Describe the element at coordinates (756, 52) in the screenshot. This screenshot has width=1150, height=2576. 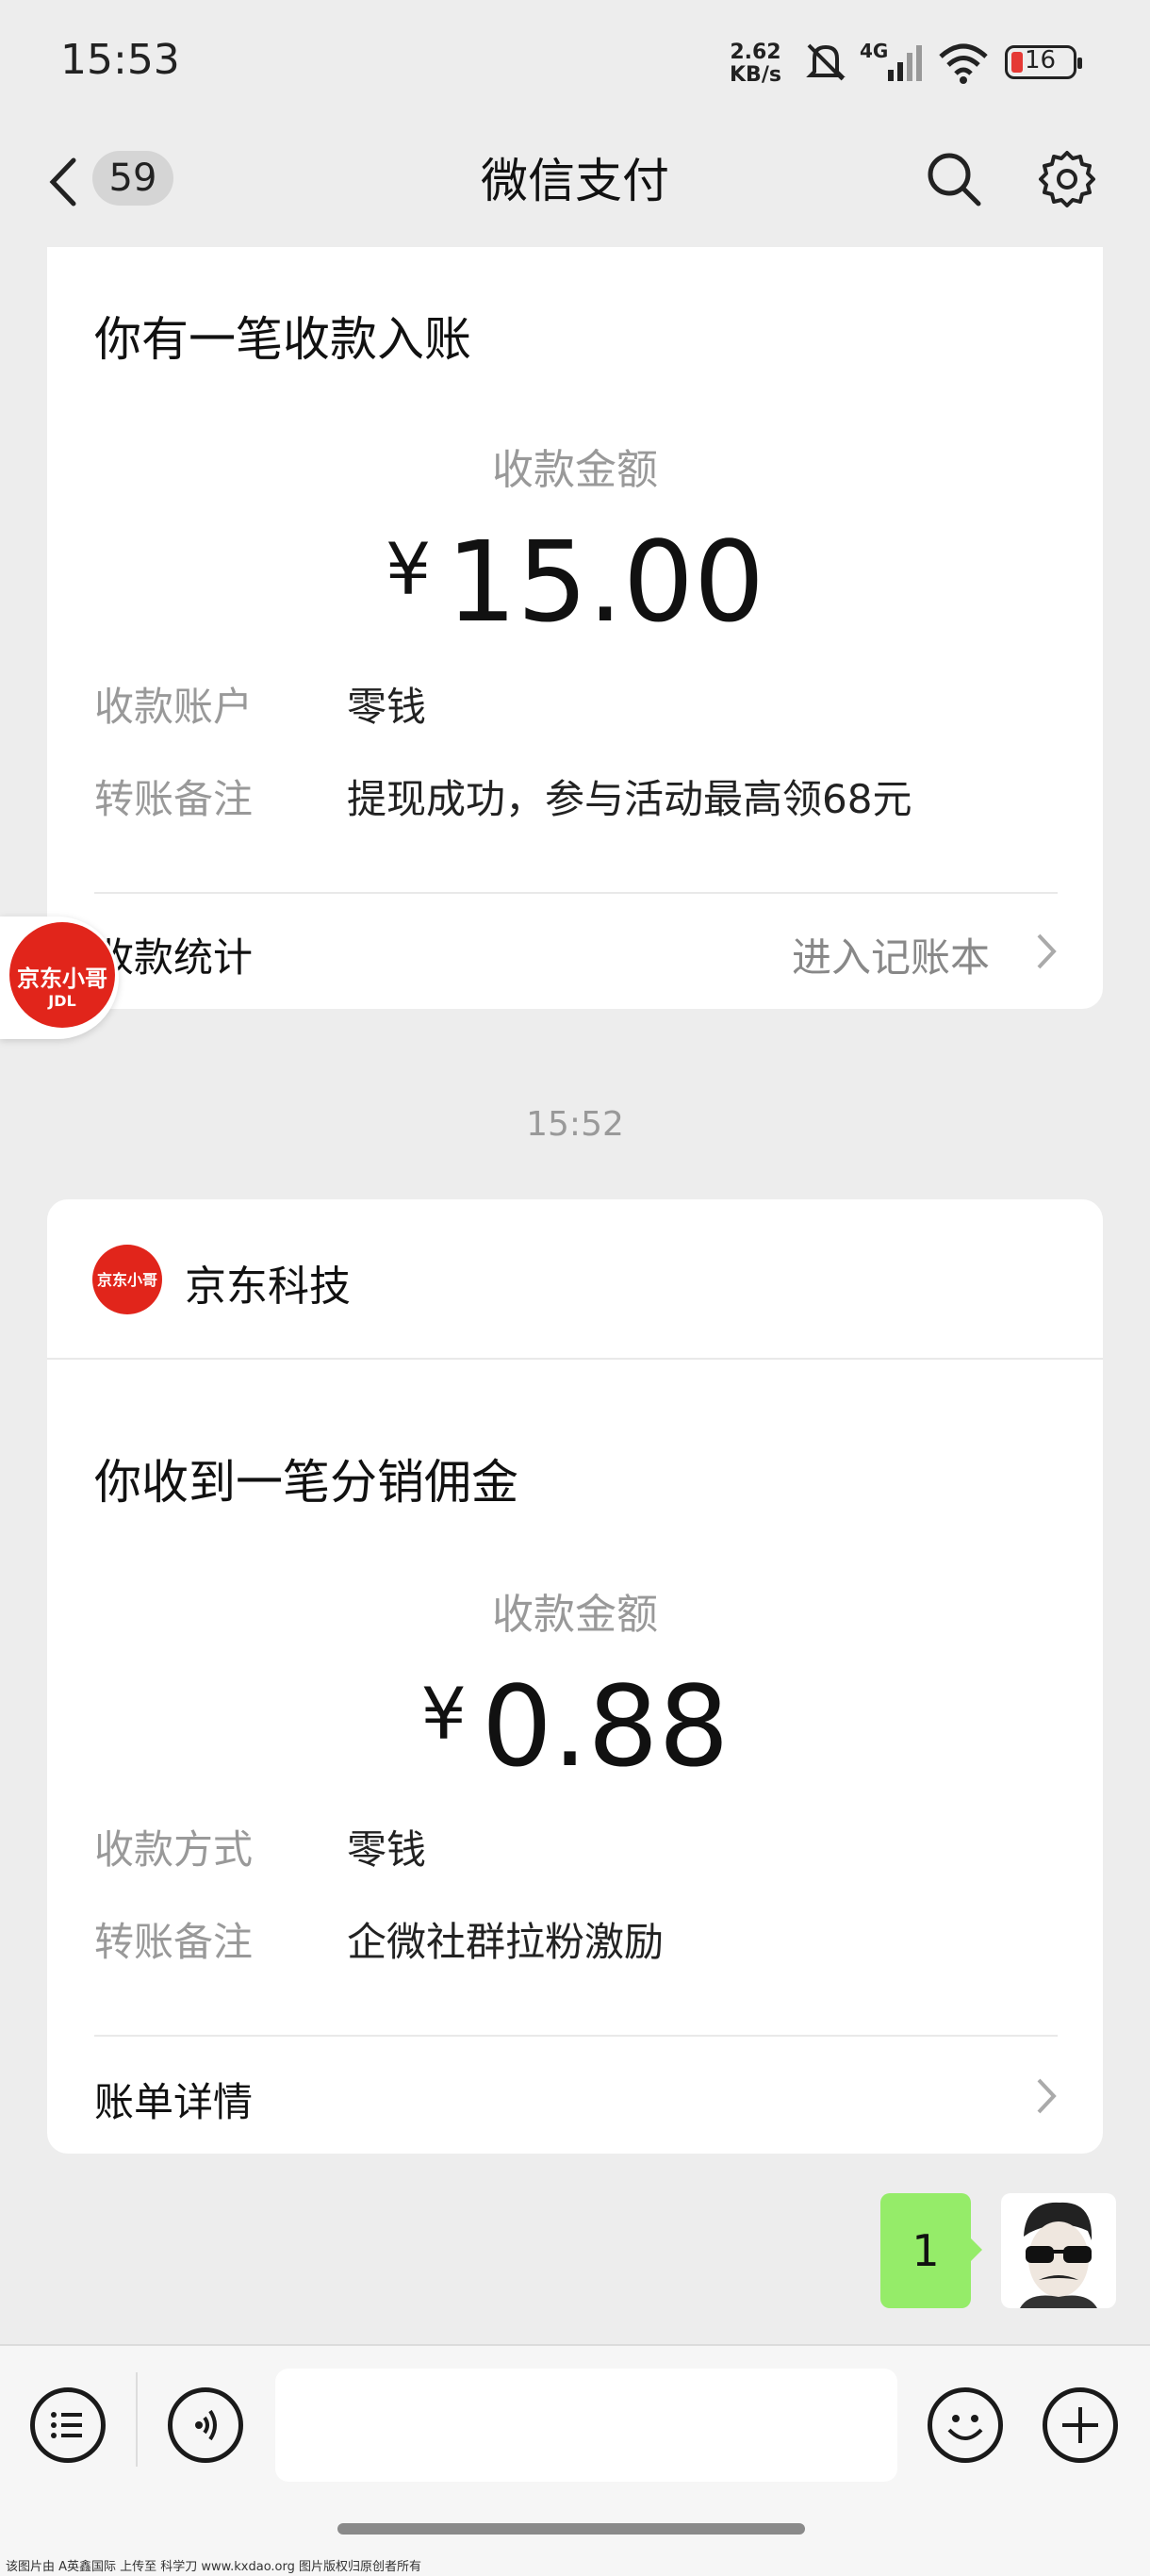
I see `net-speed-value: 2.62` at that location.